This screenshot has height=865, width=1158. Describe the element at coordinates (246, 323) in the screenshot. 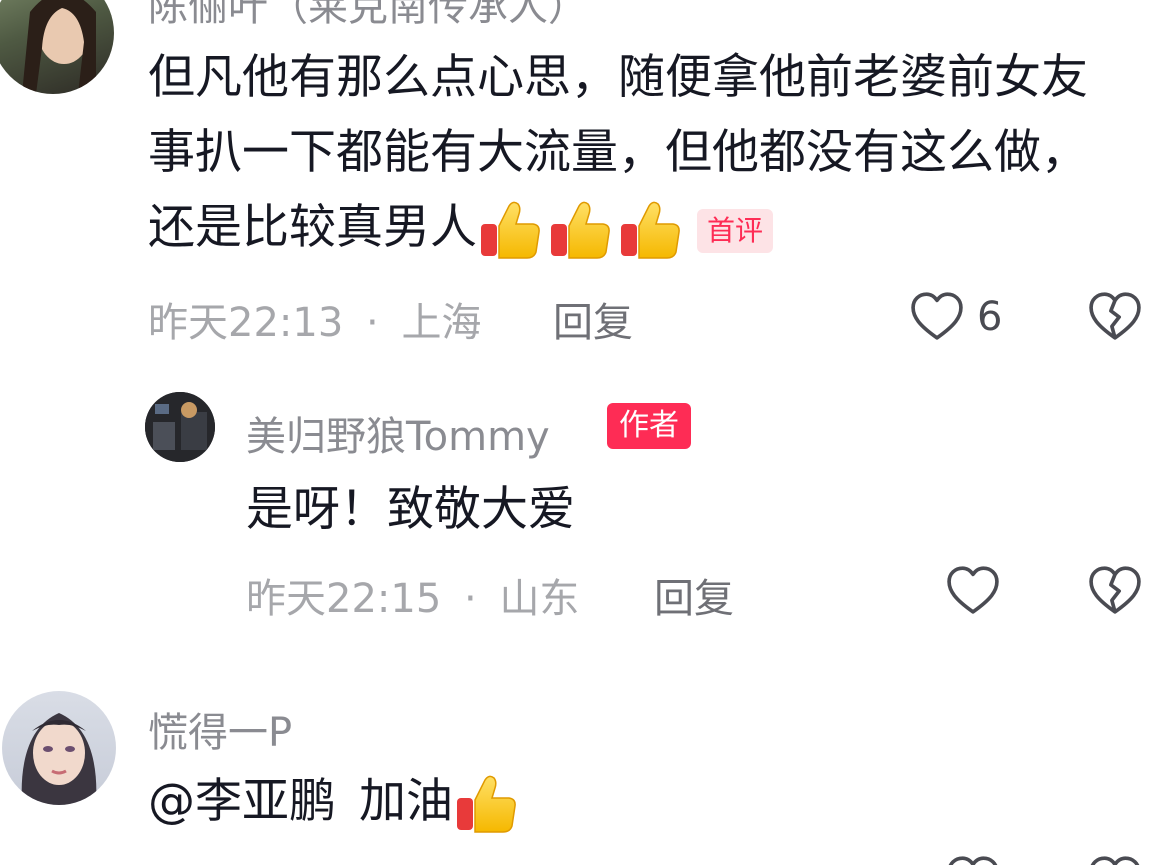

I see `comment-time: 昨天22:13` at that location.